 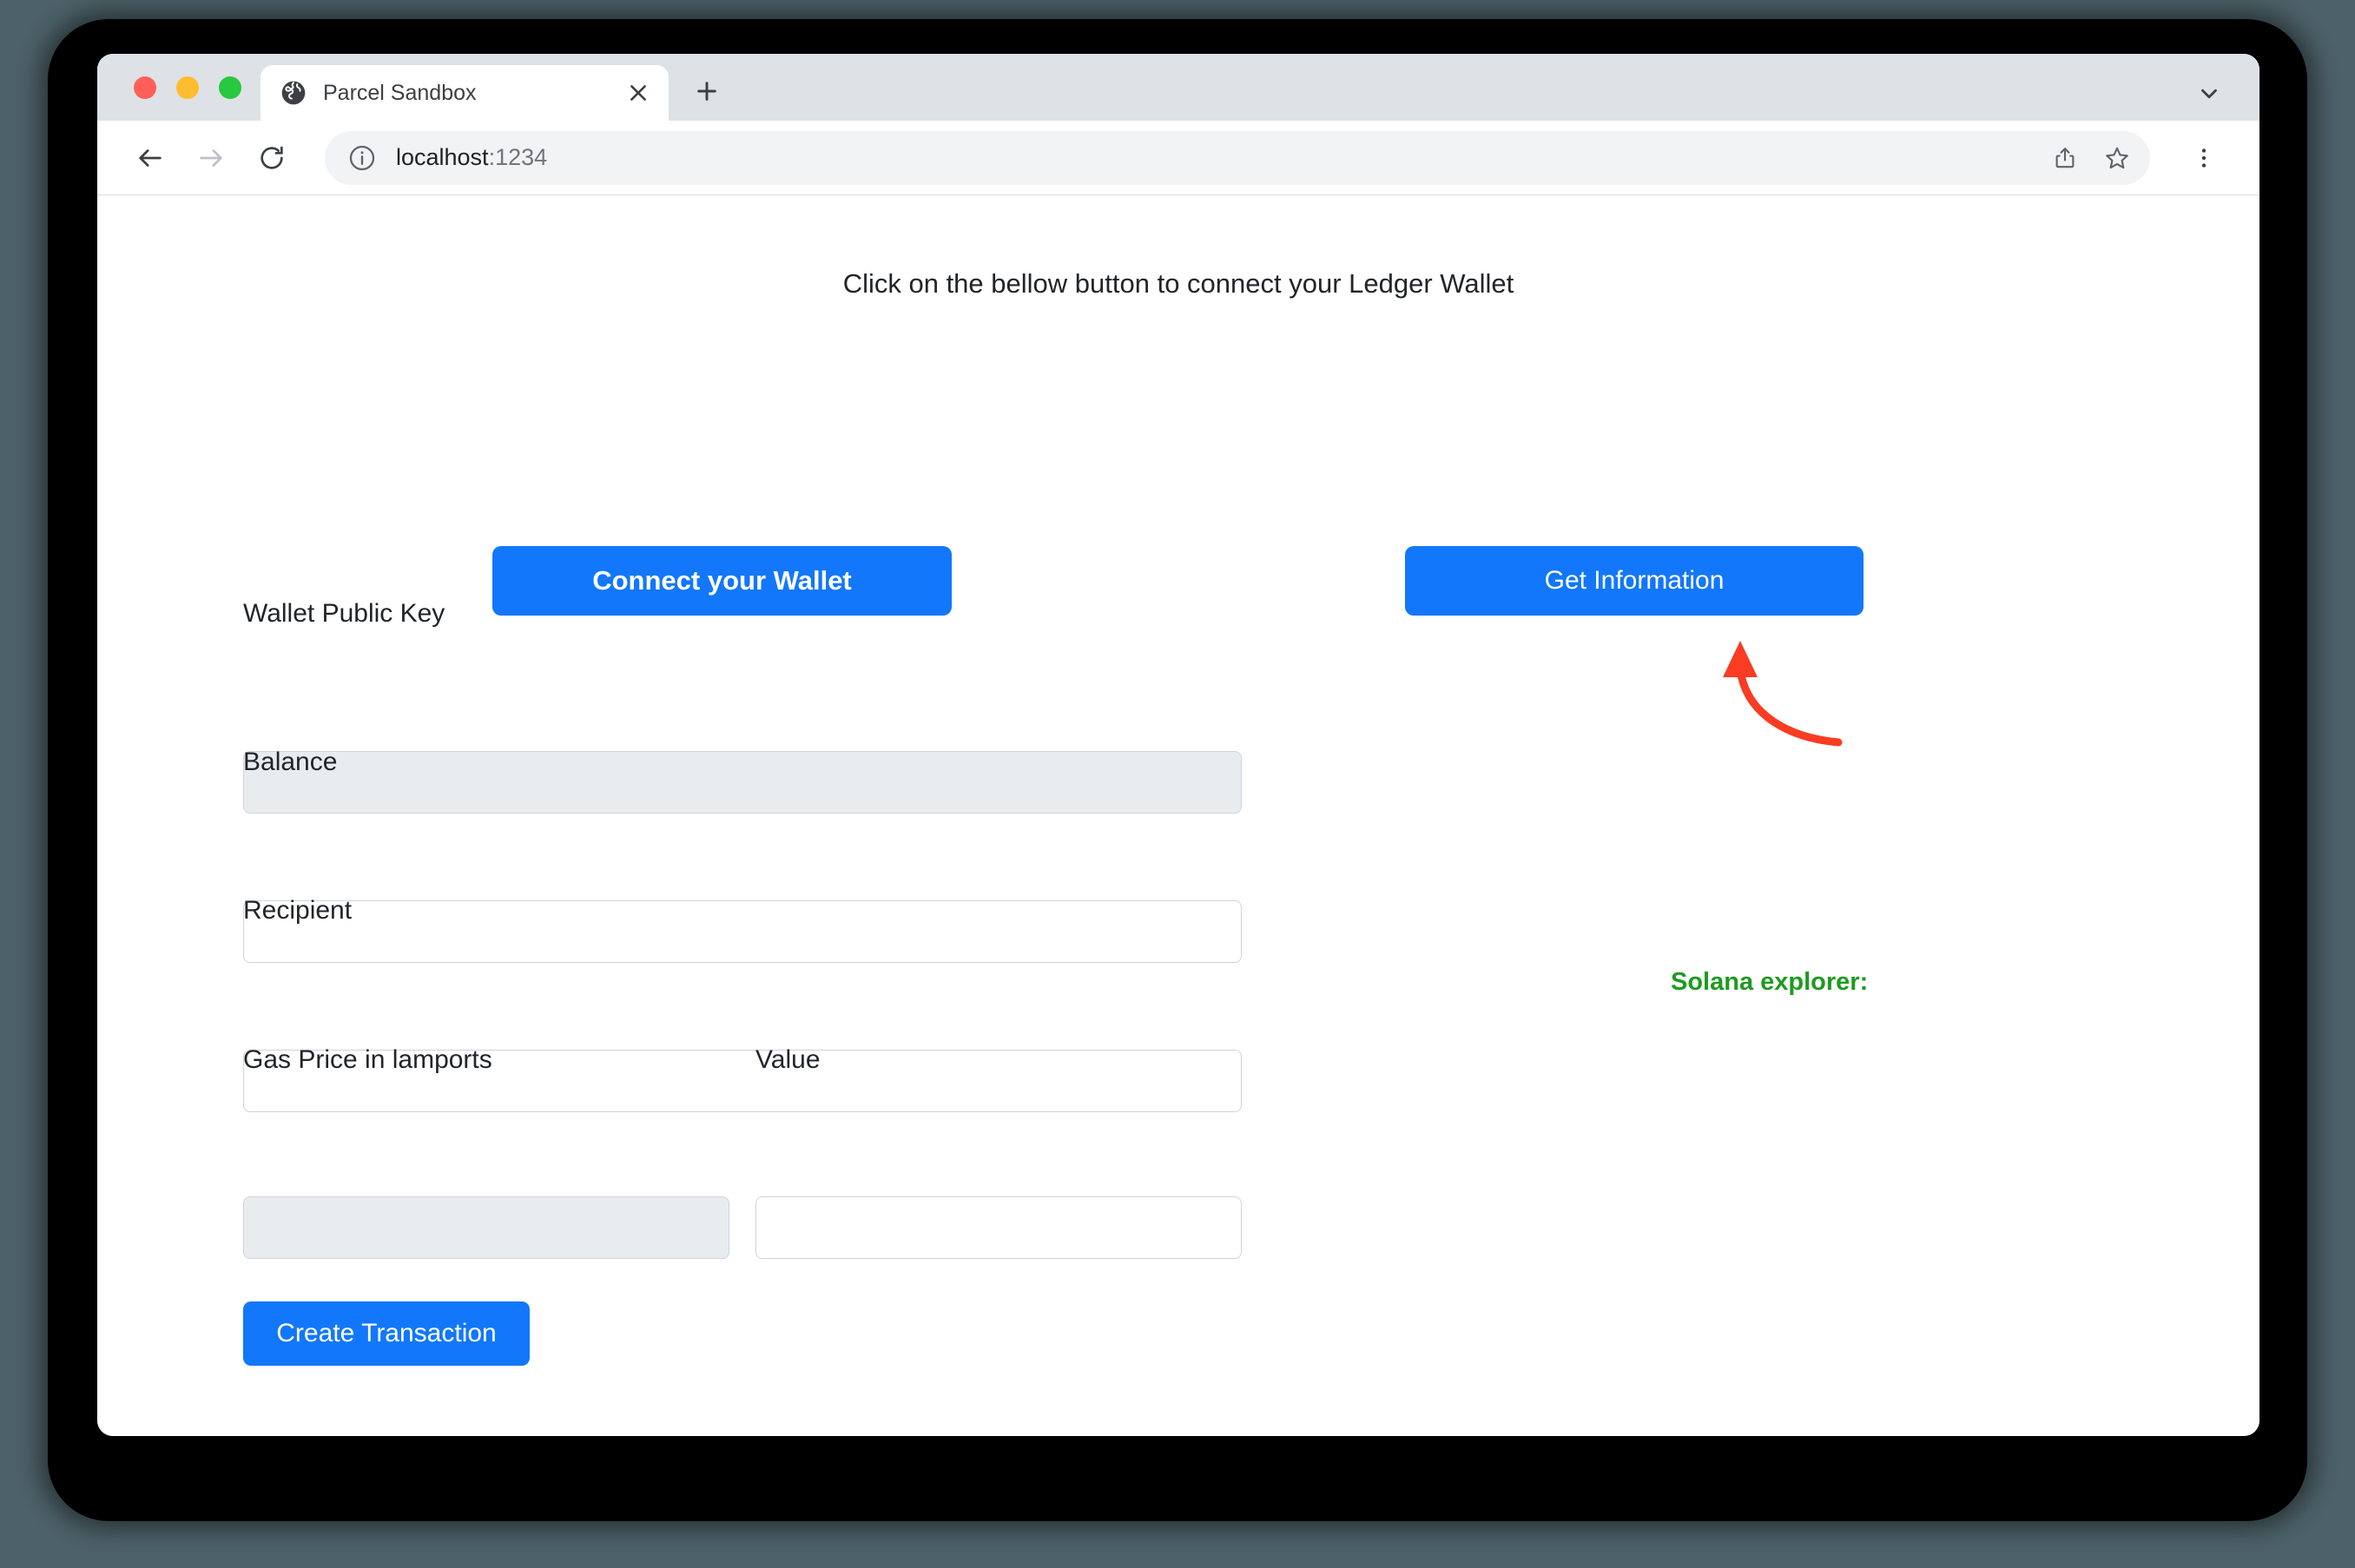 I want to click on bookmark-button, so click(x=2117, y=158).